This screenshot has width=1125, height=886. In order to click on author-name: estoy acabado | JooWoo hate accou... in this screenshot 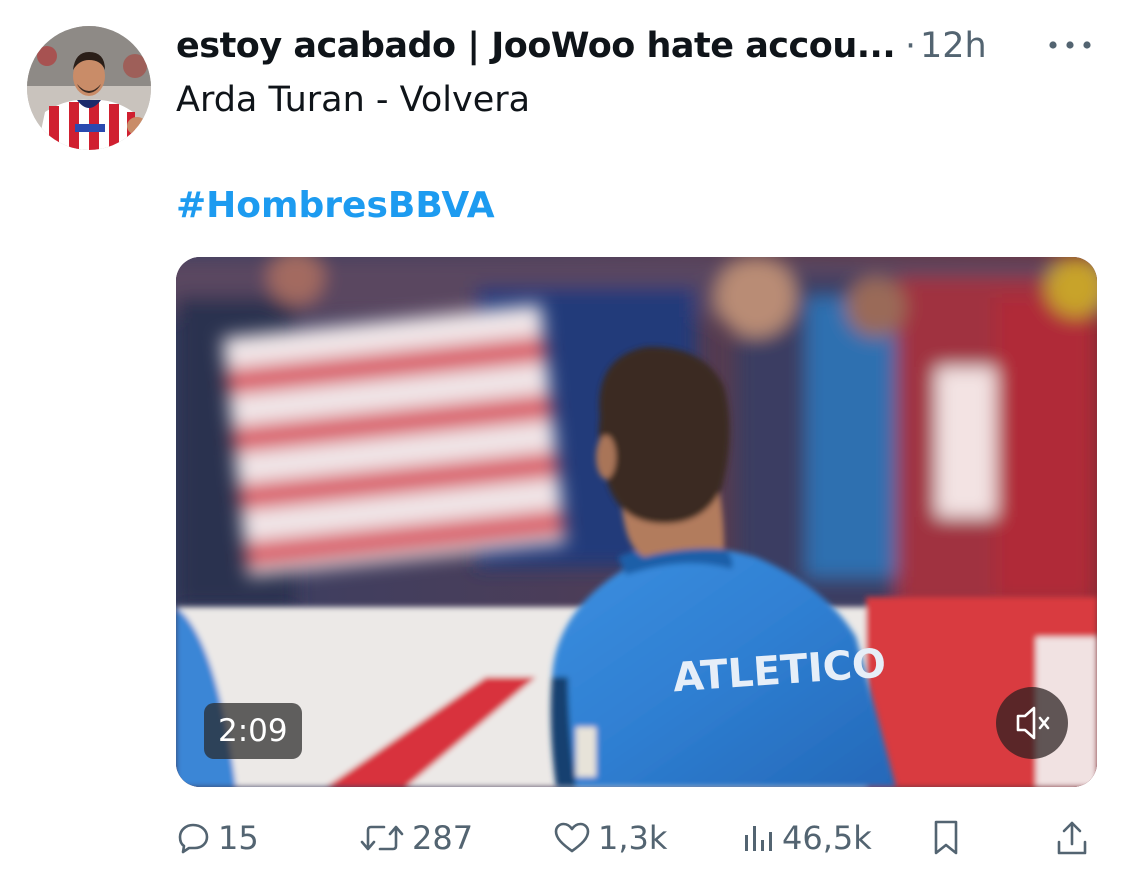, I will do `click(536, 46)`.